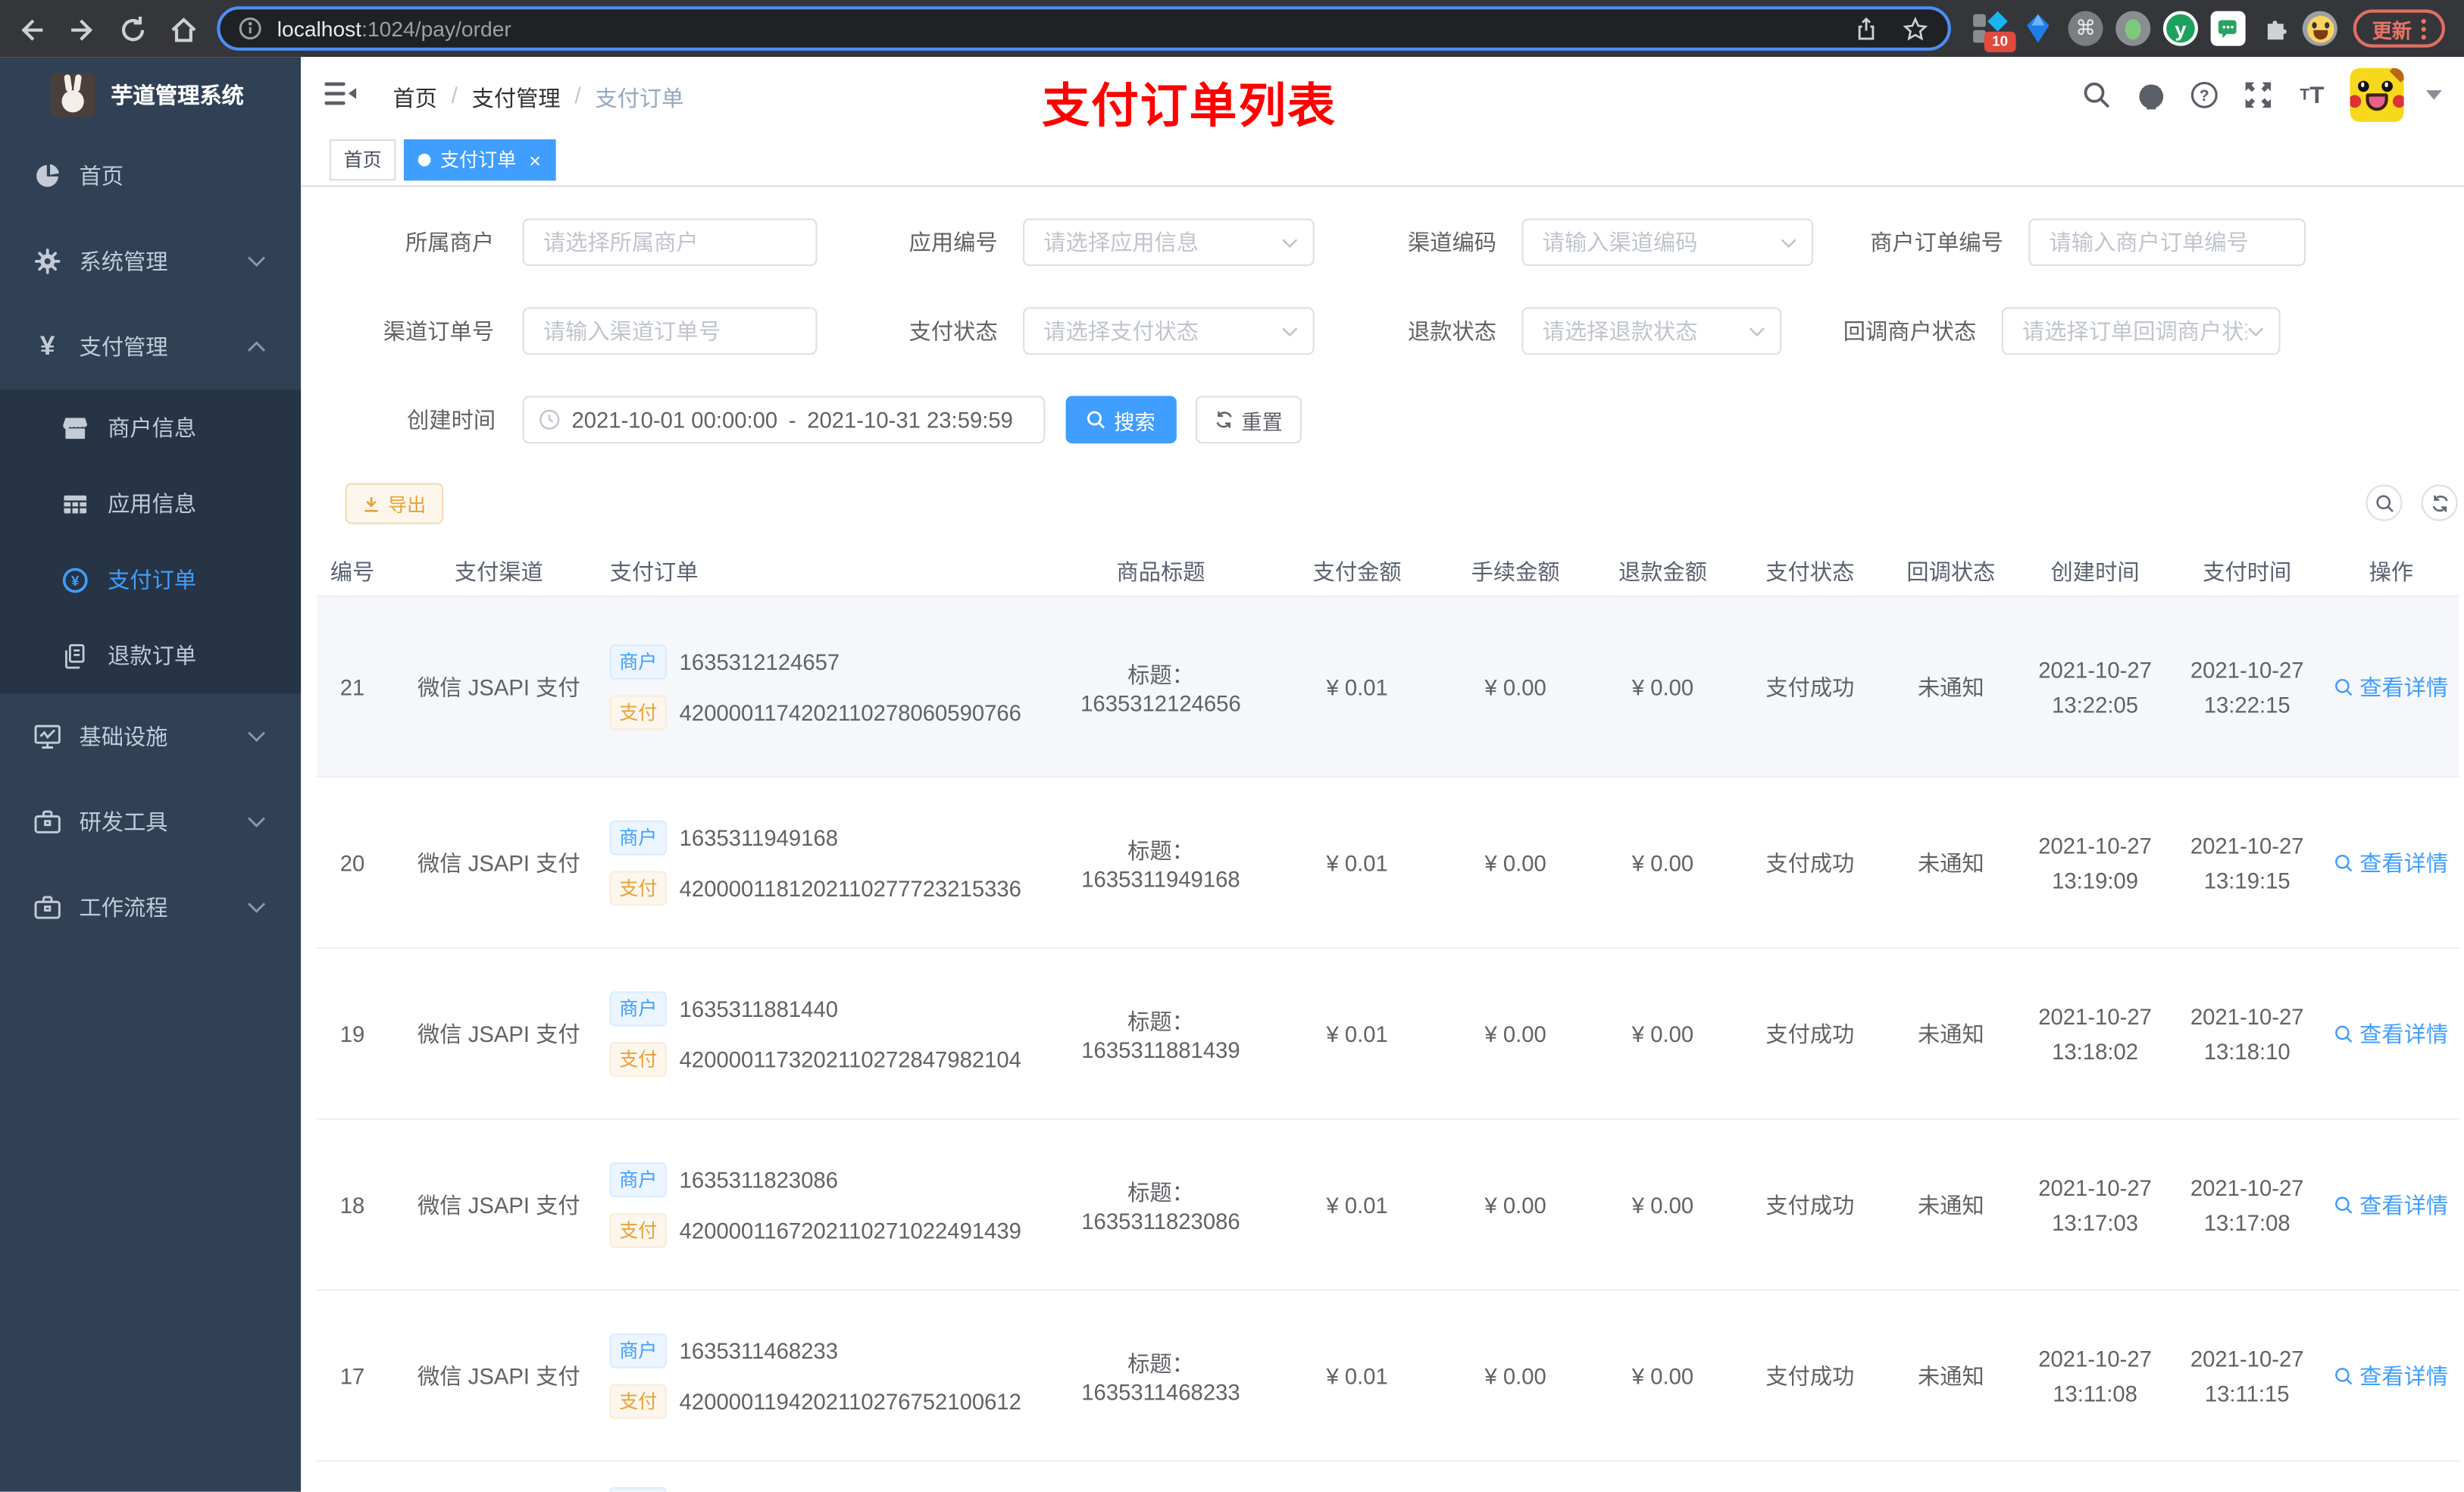  Describe the element at coordinates (47, 907) in the screenshot. I see `briefcase-icon` at that location.